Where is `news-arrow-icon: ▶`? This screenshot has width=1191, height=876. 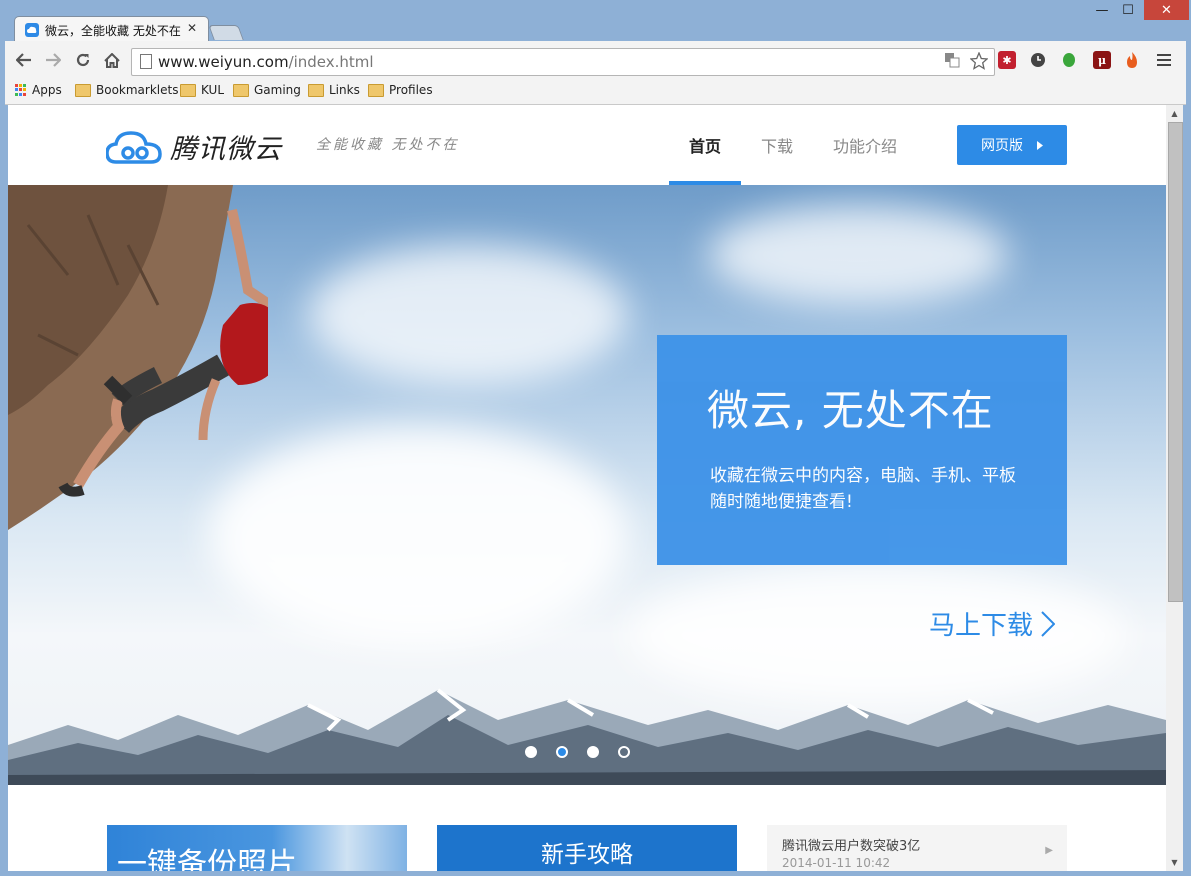 news-arrow-icon: ▶ is located at coordinates (1049, 850).